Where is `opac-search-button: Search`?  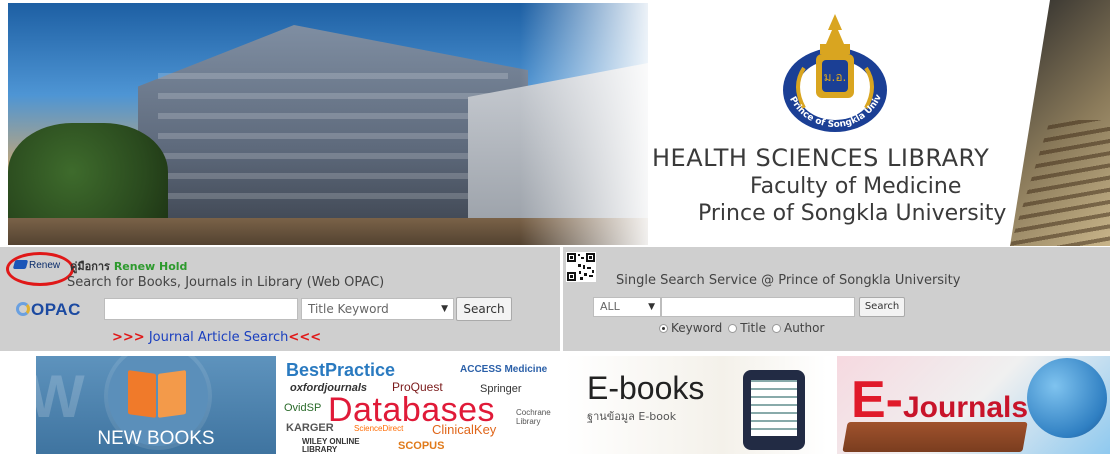 opac-search-button: Search is located at coordinates (484, 309).